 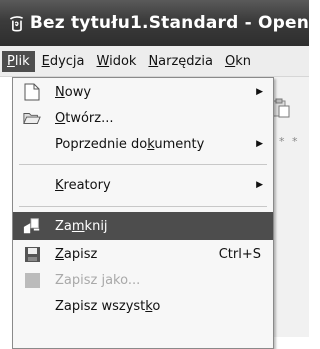 I want to click on save-as-icon, so click(x=32, y=280).